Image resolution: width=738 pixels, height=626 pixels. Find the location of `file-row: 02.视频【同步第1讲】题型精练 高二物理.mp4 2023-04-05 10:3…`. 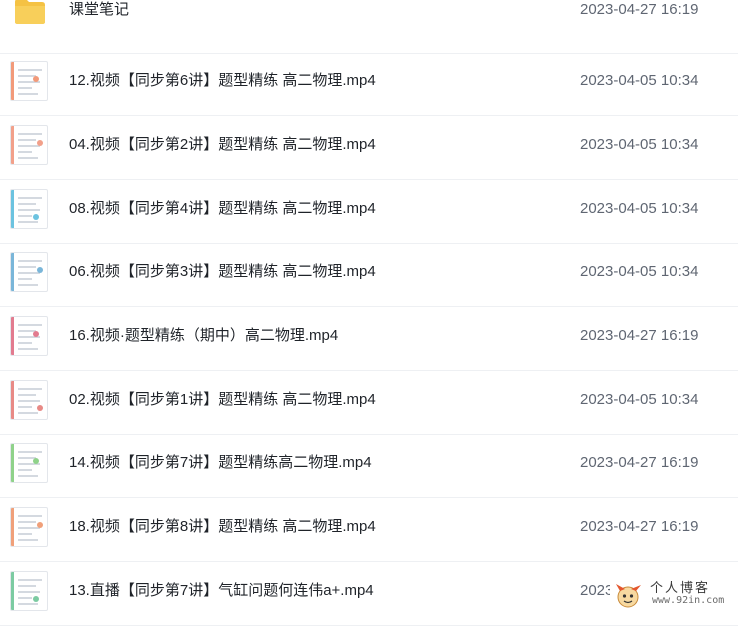

file-row: 02.视频【同步第1讲】题型精练 高二物理.mp4 2023-04-05 10:3… is located at coordinates (369, 403).